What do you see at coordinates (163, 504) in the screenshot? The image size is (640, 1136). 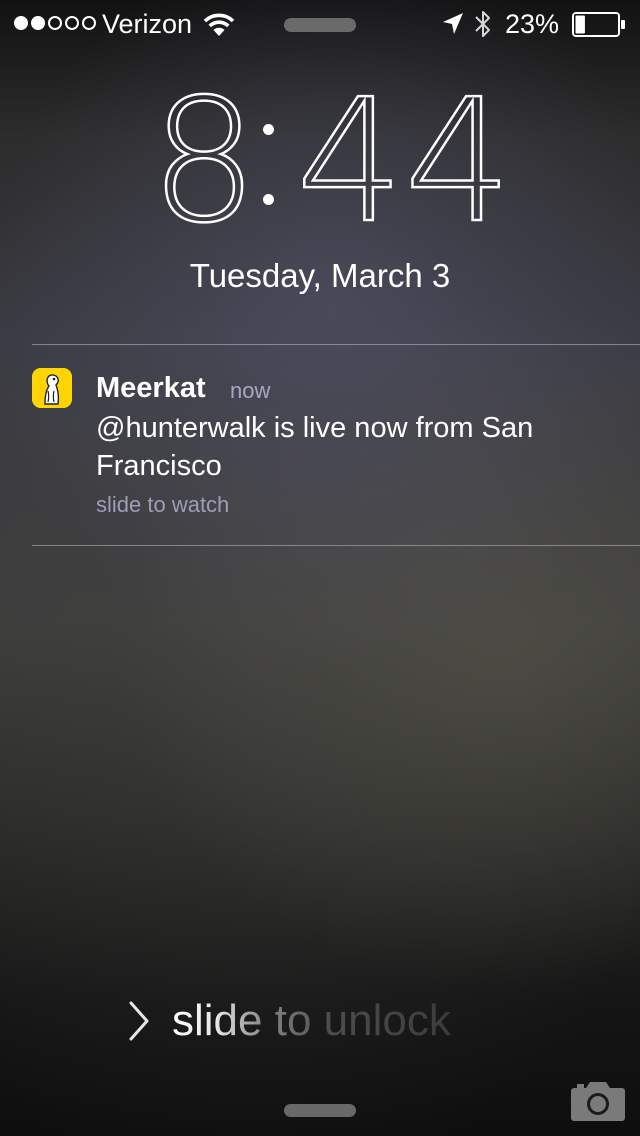 I see `notification-action-hint: slide to watch` at bounding box center [163, 504].